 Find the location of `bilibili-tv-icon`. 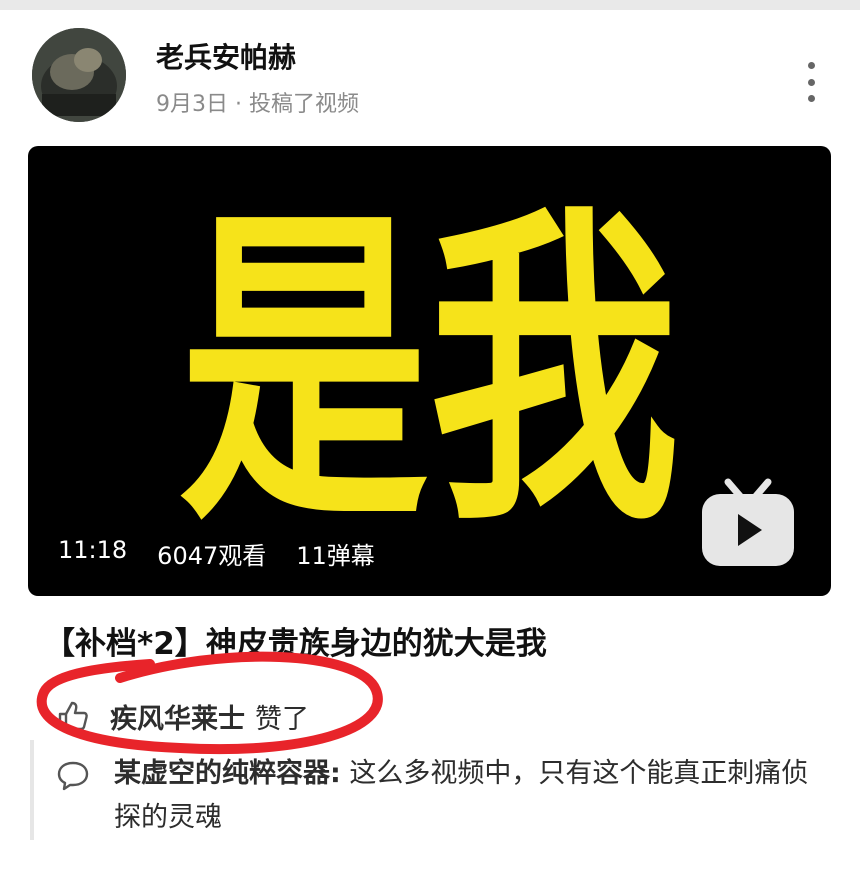

bilibili-tv-icon is located at coordinates (748, 522).